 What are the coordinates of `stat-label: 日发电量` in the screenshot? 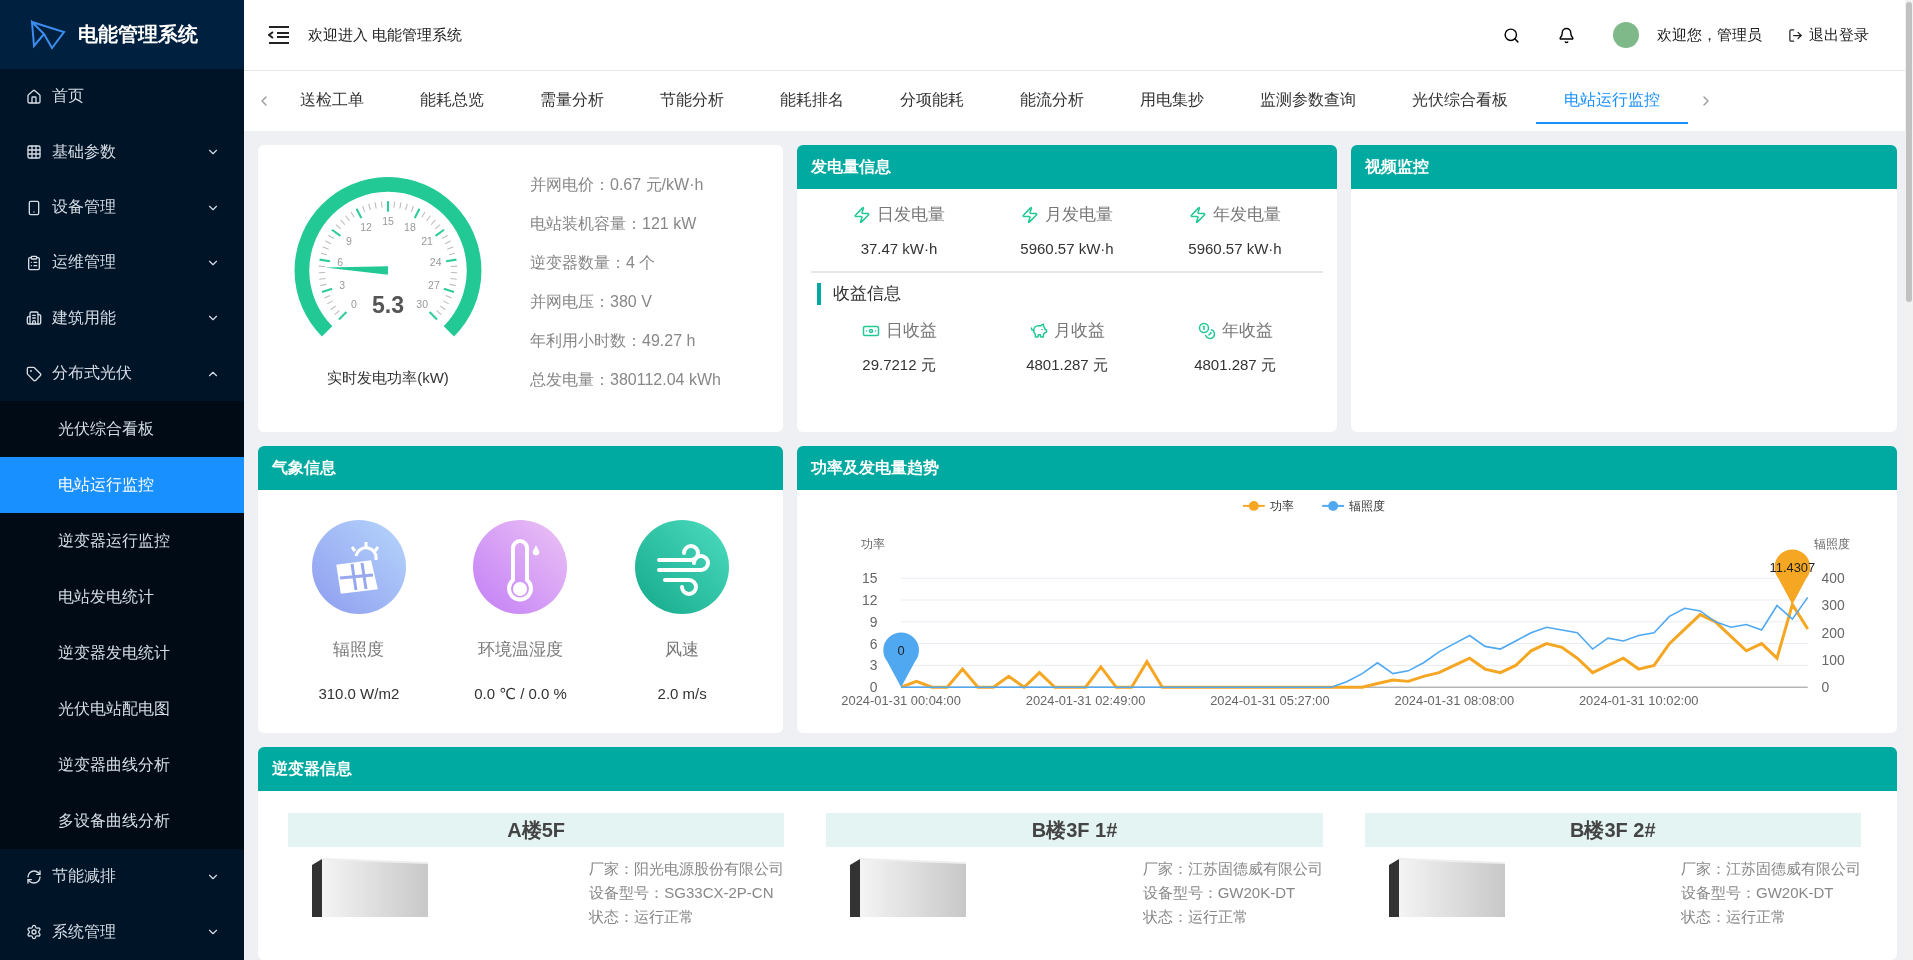 It's located at (899, 214).